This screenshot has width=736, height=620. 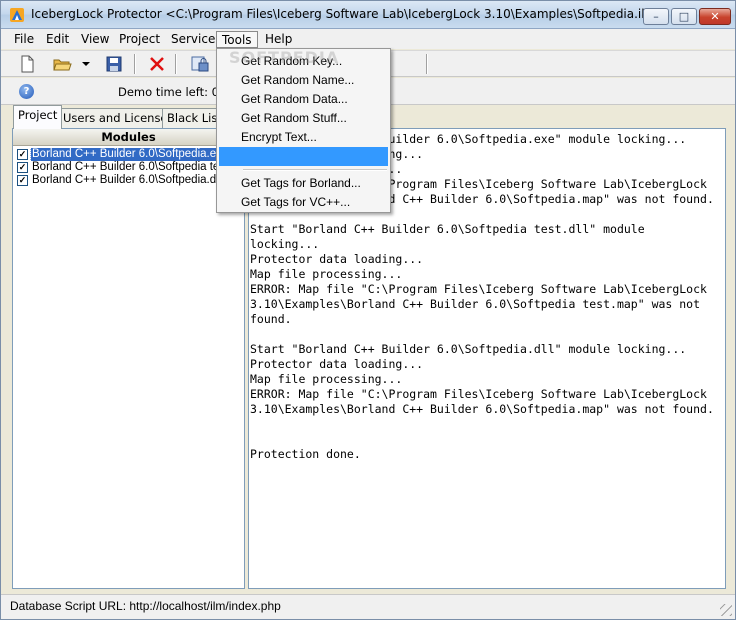 I want to click on delete-icon, so click(x=157, y=64).